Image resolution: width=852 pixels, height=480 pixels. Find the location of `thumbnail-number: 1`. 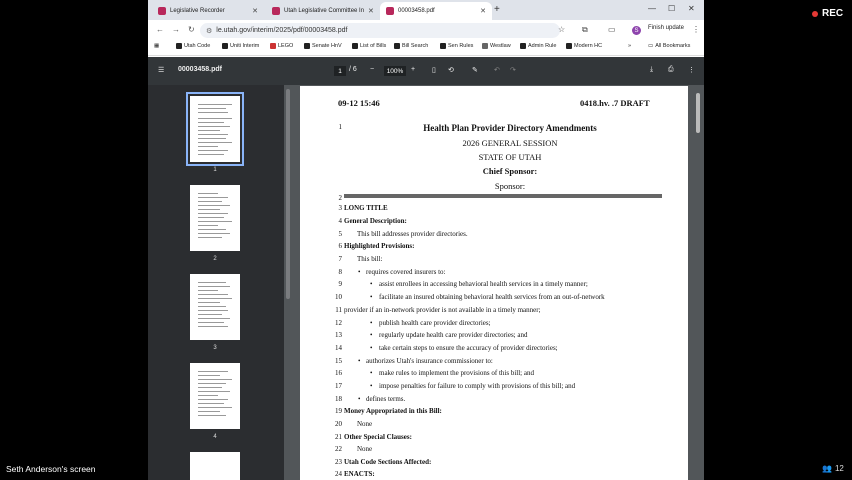

thumbnail-number: 1 is located at coordinates (215, 170).